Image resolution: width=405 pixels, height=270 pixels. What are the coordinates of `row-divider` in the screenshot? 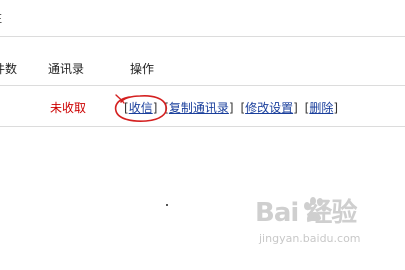 It's located at (202, 126).